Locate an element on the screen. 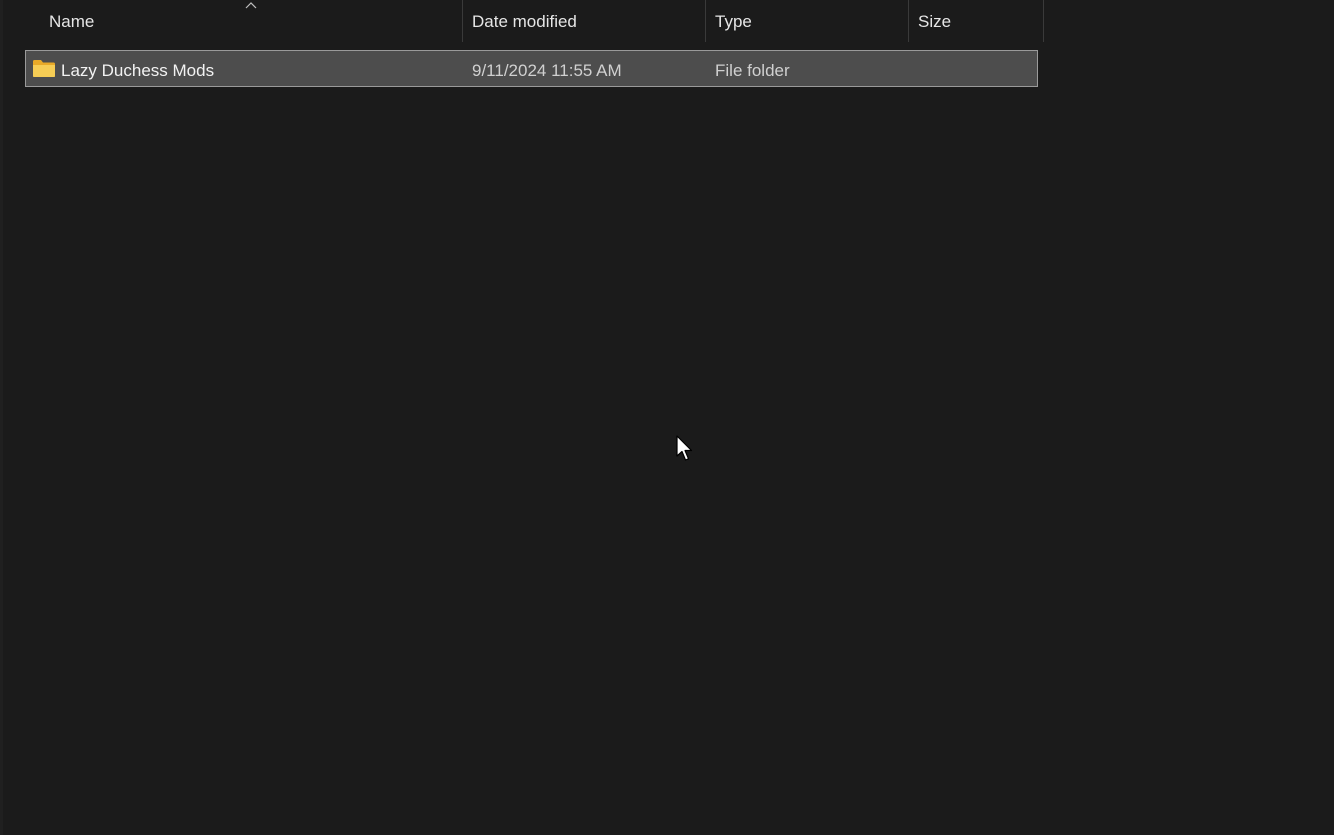 This screenshot has height=835, width=1334. column-header-type: Type is located at coordinates (807, 21).